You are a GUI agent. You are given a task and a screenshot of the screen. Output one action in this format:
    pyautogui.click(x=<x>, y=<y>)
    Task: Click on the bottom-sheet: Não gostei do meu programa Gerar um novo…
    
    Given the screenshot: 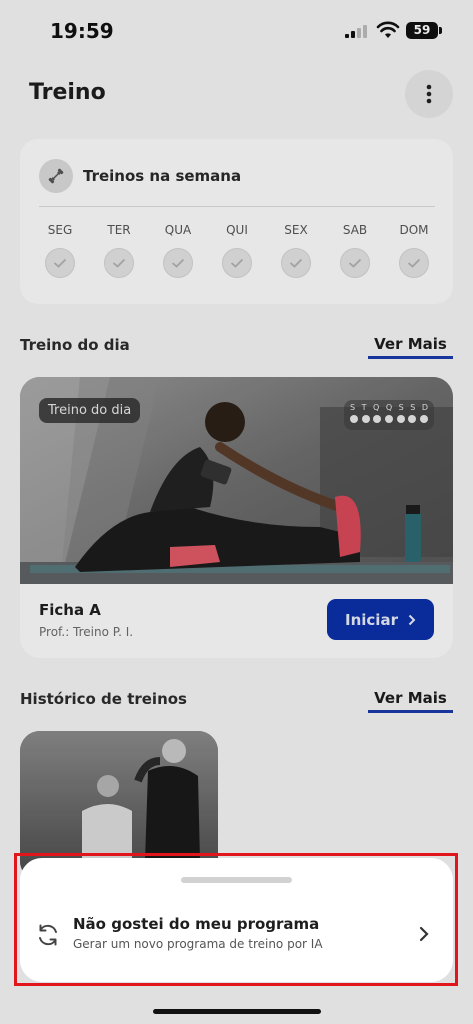 What is the action you would take?
    pyautogui.click(x=236, y=920)
    